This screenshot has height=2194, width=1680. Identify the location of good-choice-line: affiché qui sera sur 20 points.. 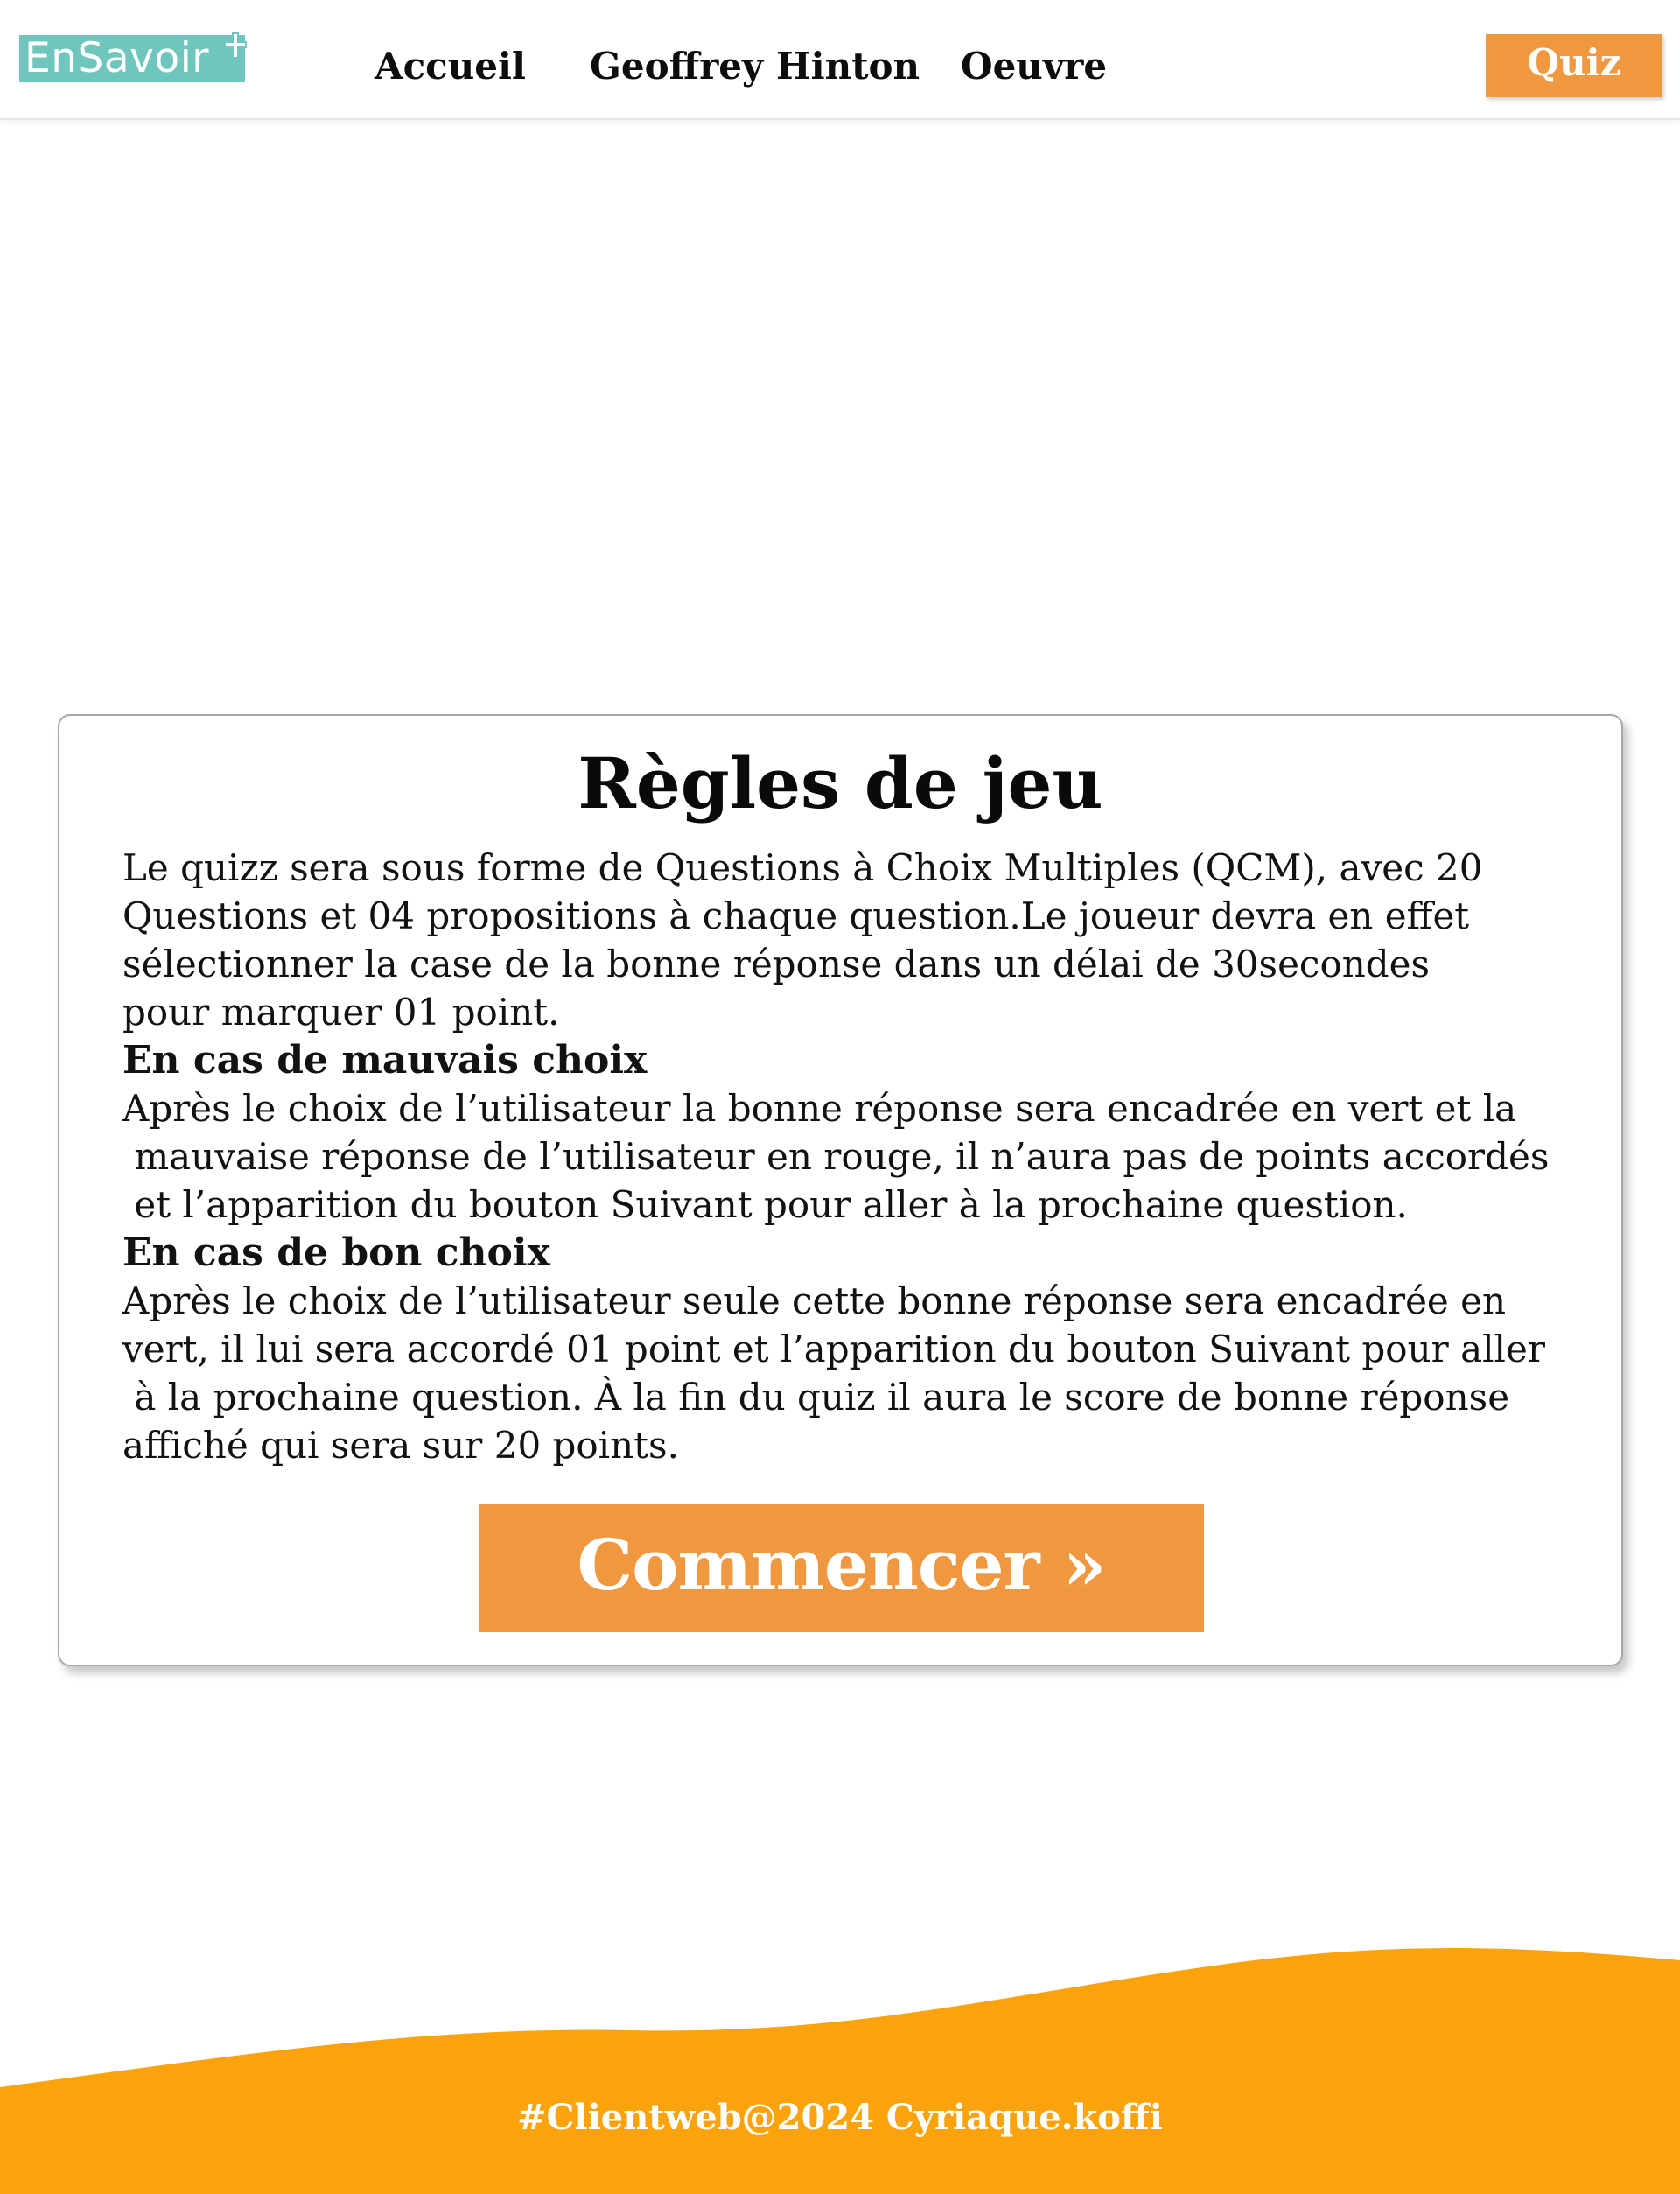
(400, 1445).